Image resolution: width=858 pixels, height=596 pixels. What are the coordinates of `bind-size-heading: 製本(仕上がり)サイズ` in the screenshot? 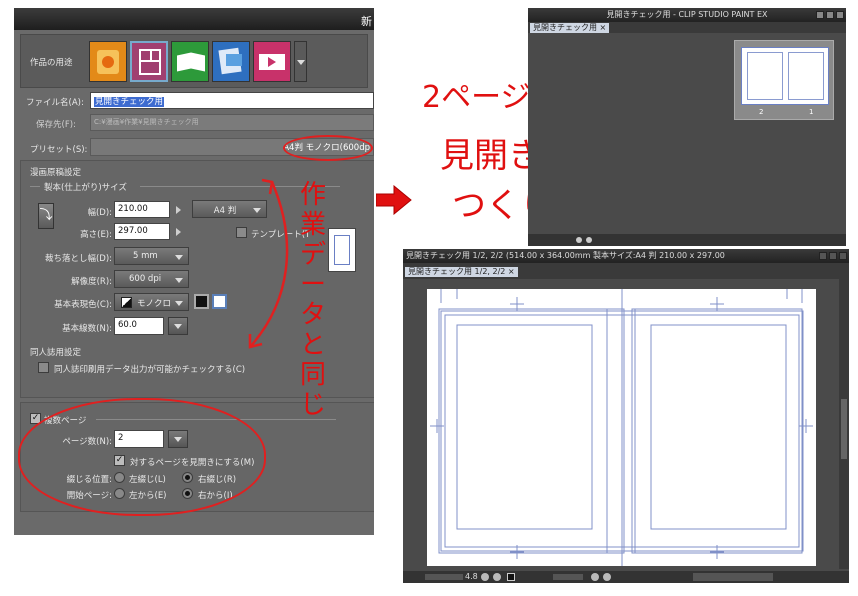 It's located at (85, 188).